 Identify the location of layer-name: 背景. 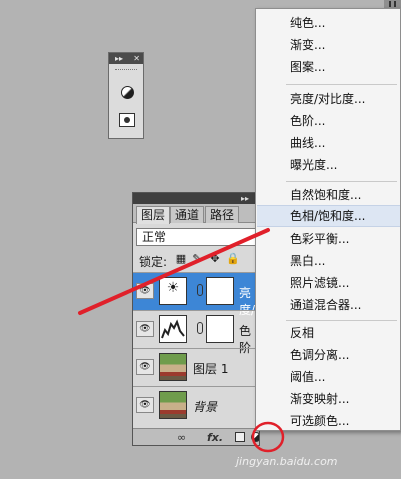
(205, 407).